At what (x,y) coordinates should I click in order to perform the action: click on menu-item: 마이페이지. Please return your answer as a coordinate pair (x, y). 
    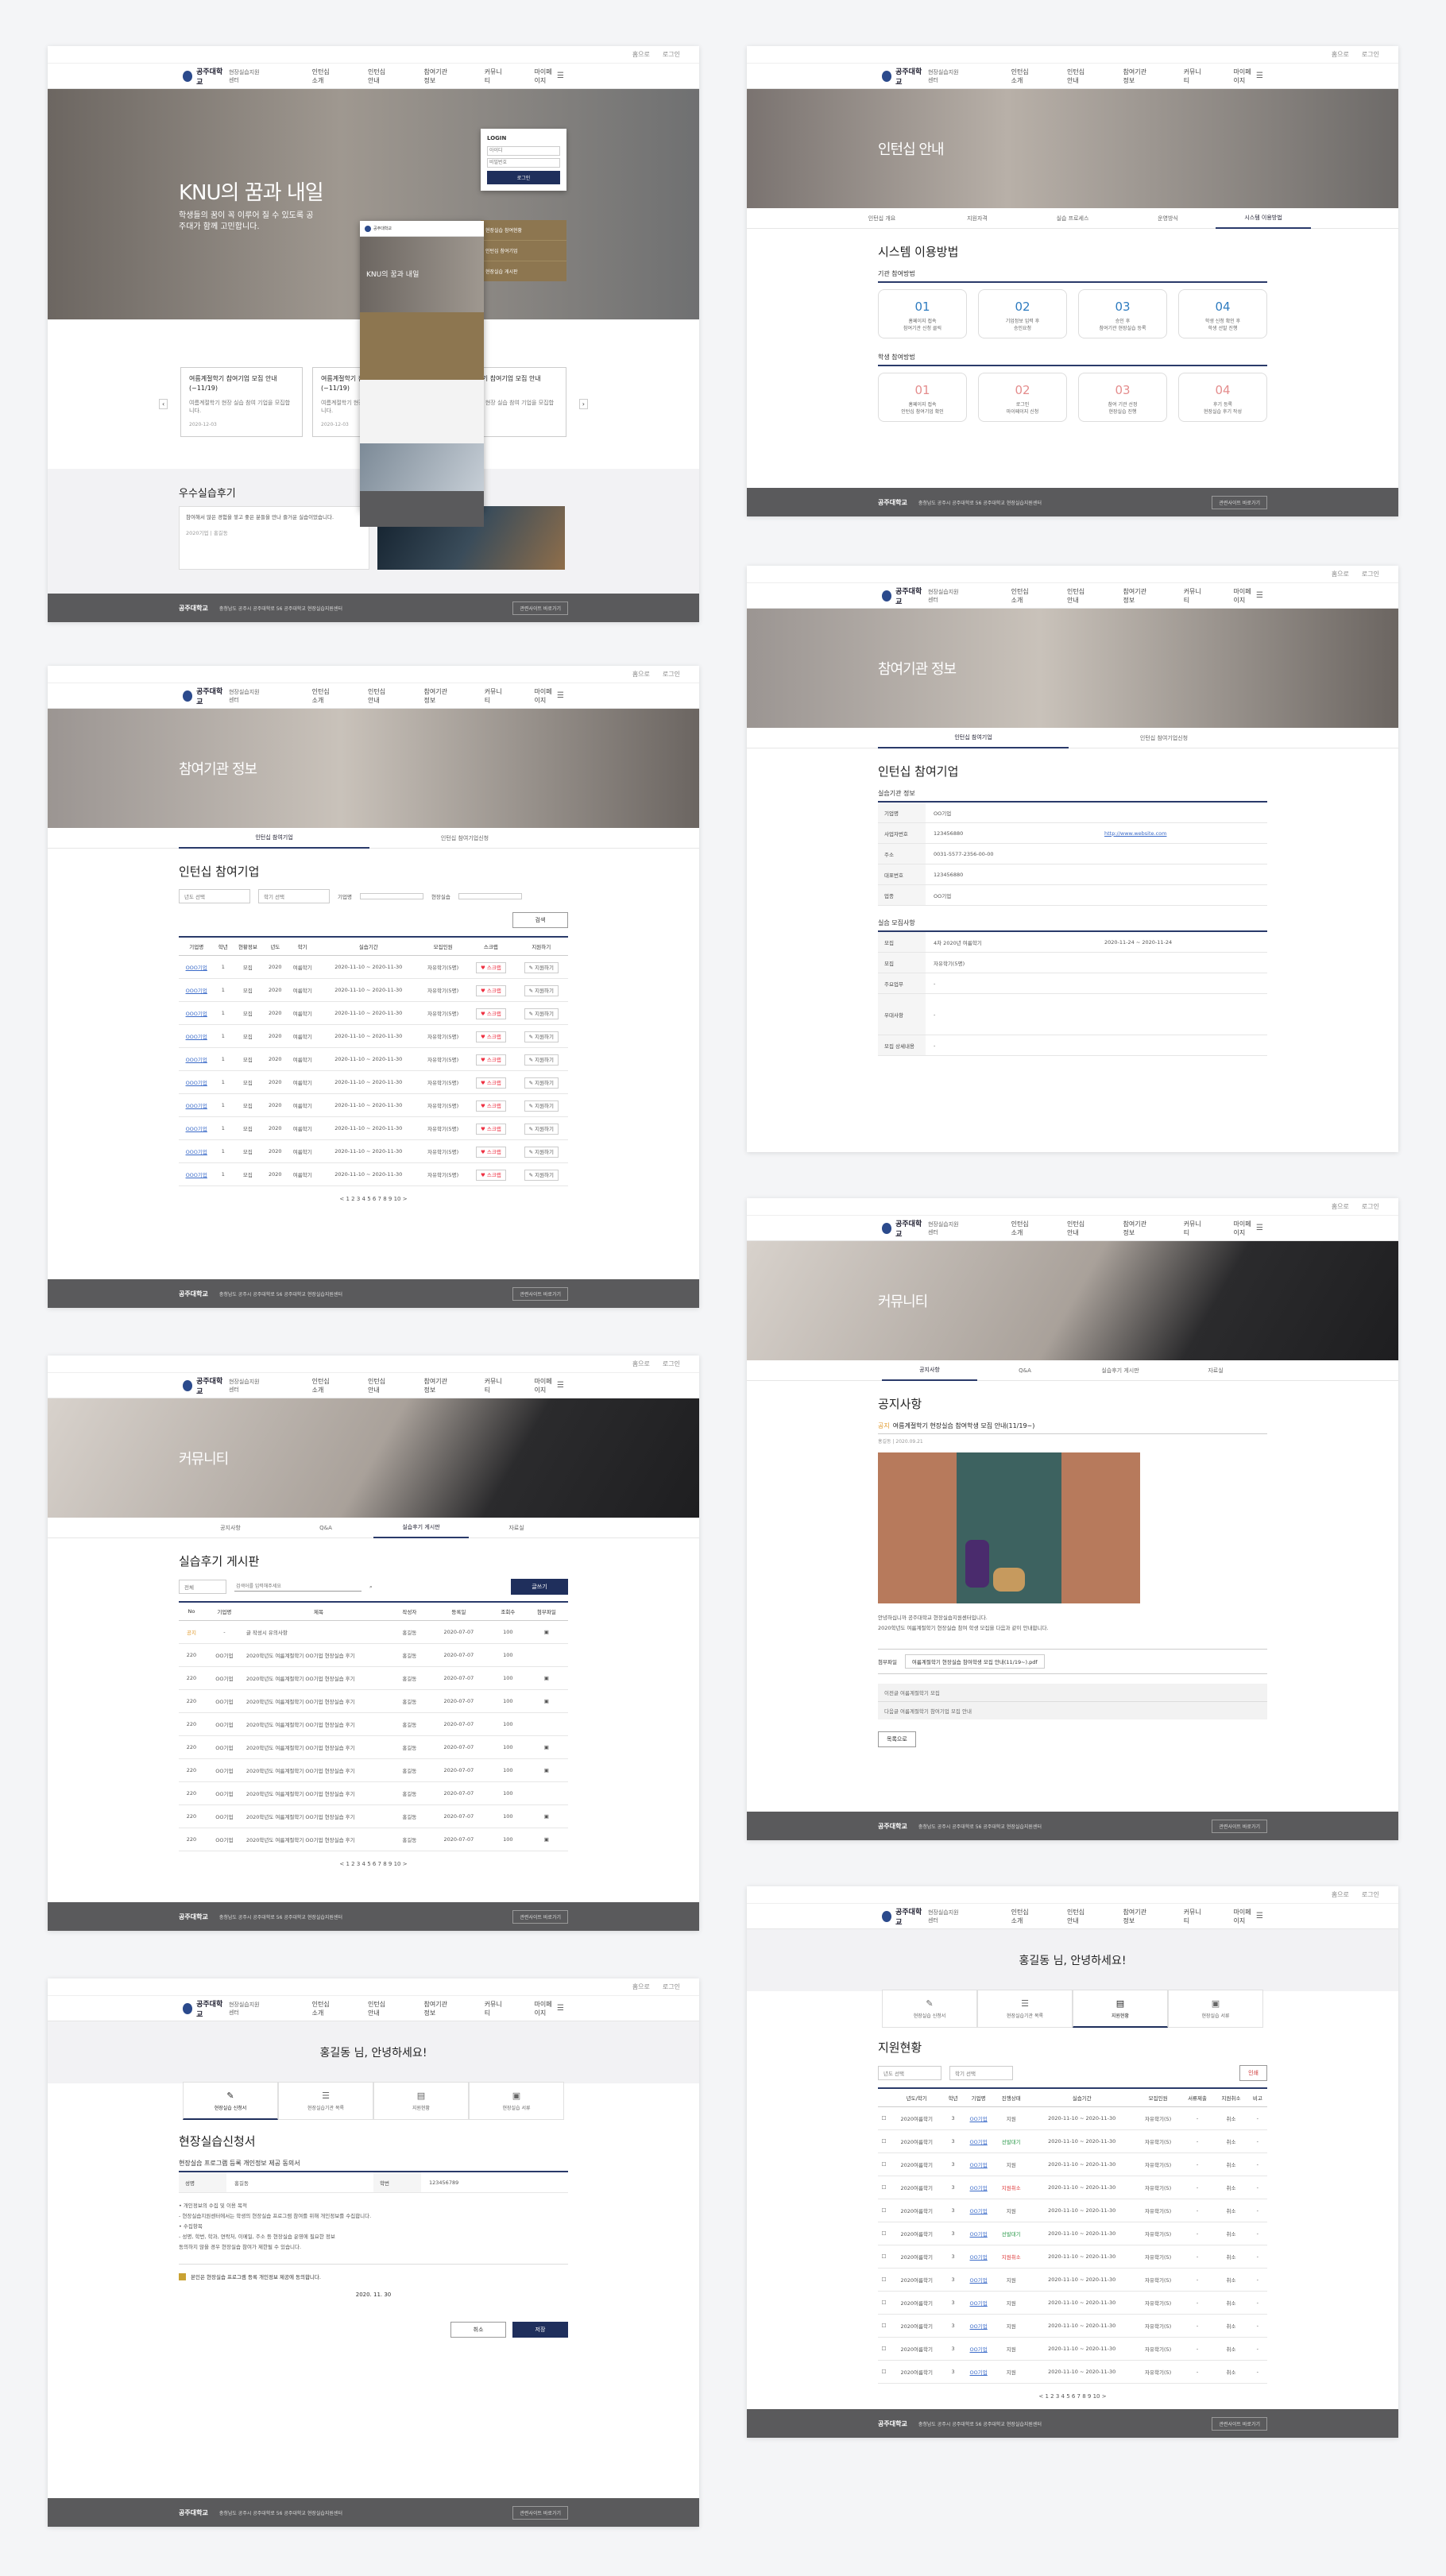
    Looking at the image, I should click on (546, 696).